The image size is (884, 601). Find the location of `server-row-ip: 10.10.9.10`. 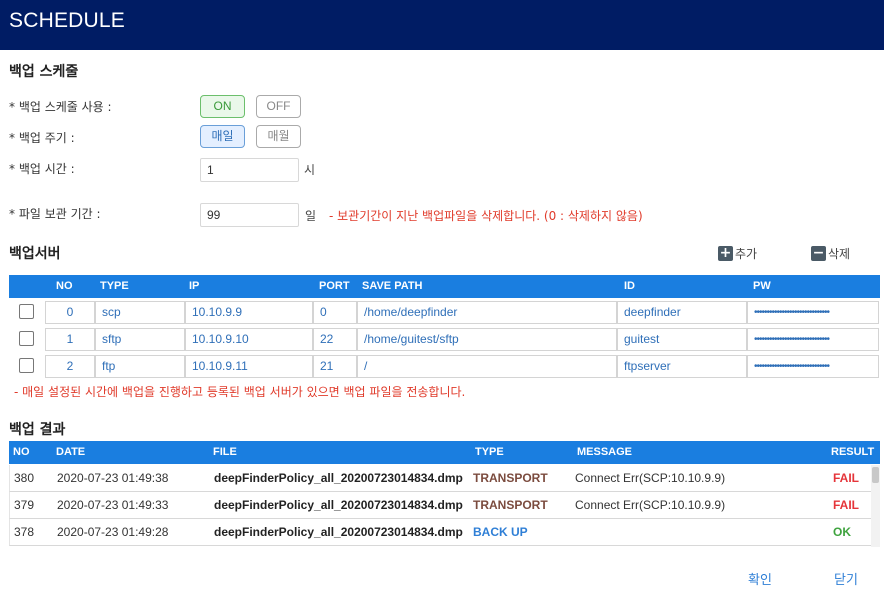

server-row-ip: 10.10.9.10 is located at coordinates (249, 339).